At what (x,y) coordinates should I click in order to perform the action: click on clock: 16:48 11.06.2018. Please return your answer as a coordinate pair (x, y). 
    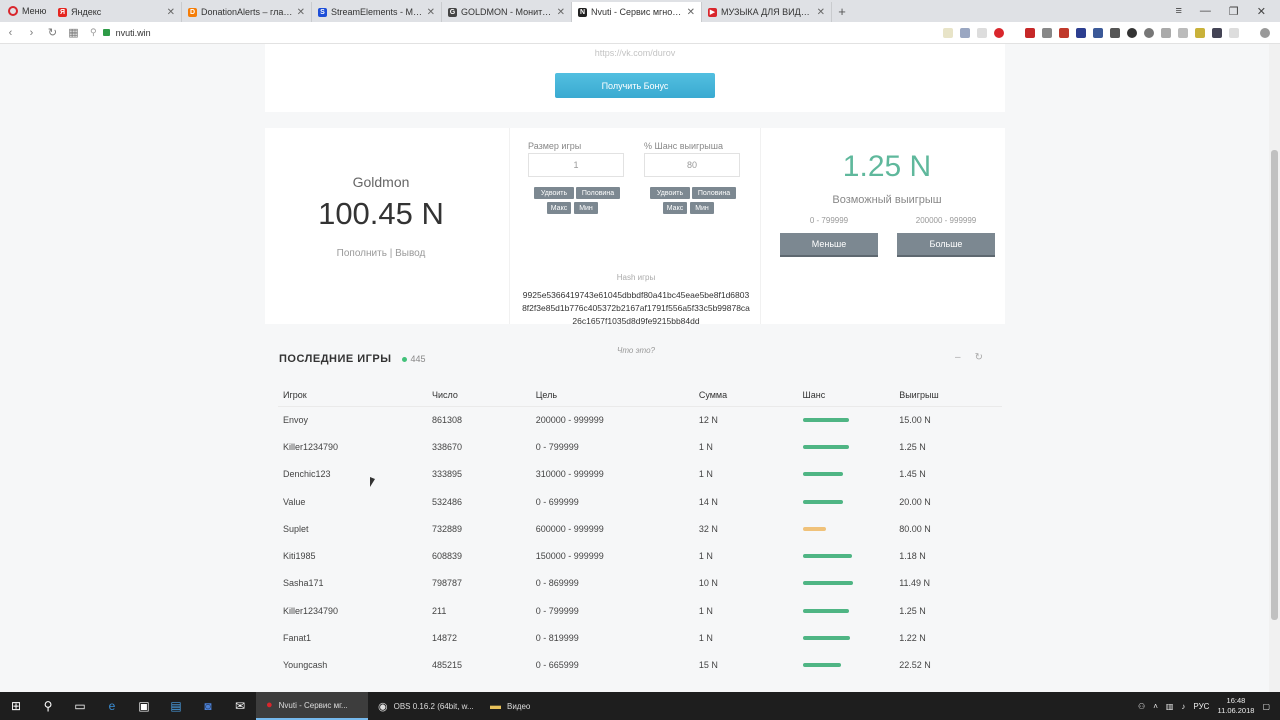
    Looking at the image, I should click on (1235, 706).